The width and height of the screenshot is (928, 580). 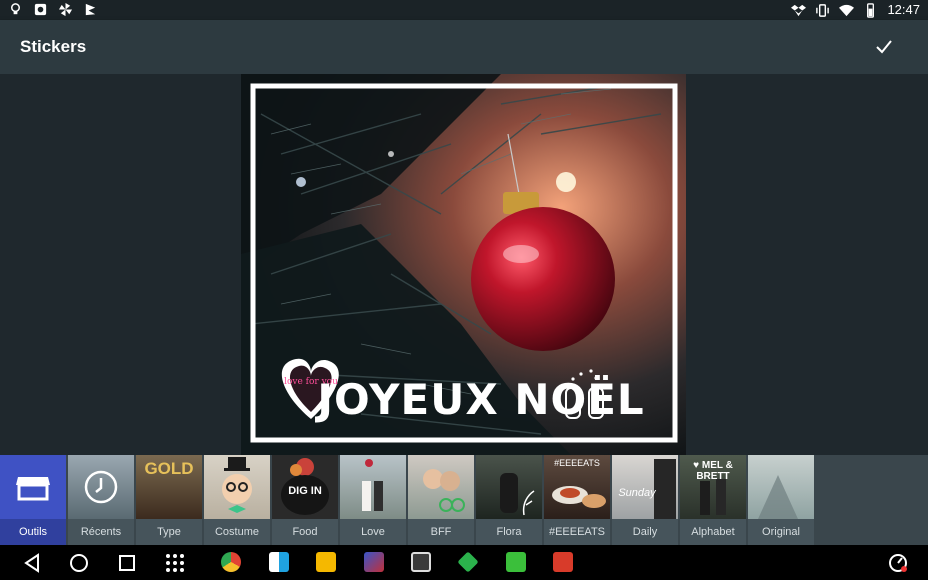 What do you see at coordinates (101, 532) in the screenshot?
I see `sticker-pack-label: Récents` at bounding box center [101, 532].